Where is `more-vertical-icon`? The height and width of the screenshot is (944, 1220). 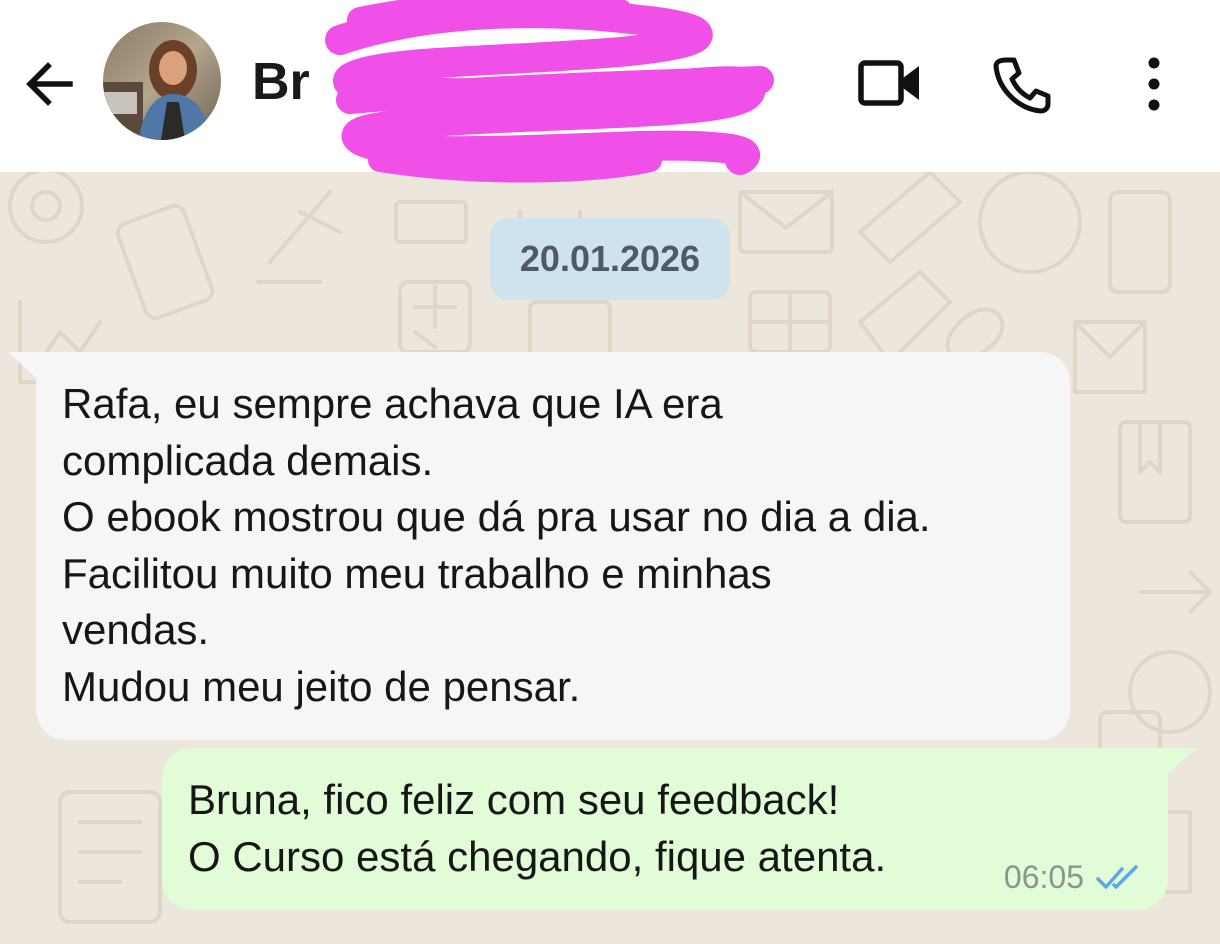 more-vertical-icon is located at coordinates (1154, 84).